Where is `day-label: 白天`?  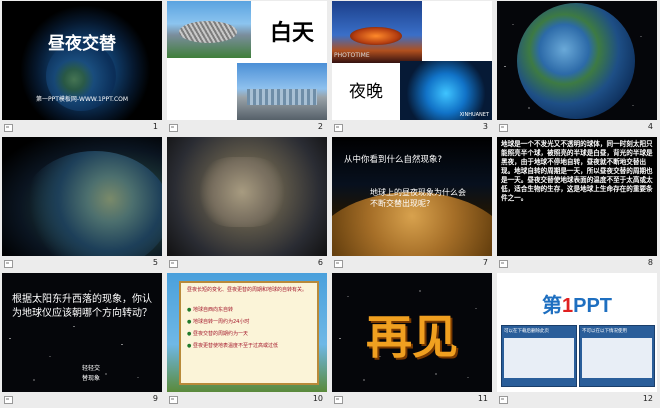
day-label: 白天 is located at coordinates (291, 33).